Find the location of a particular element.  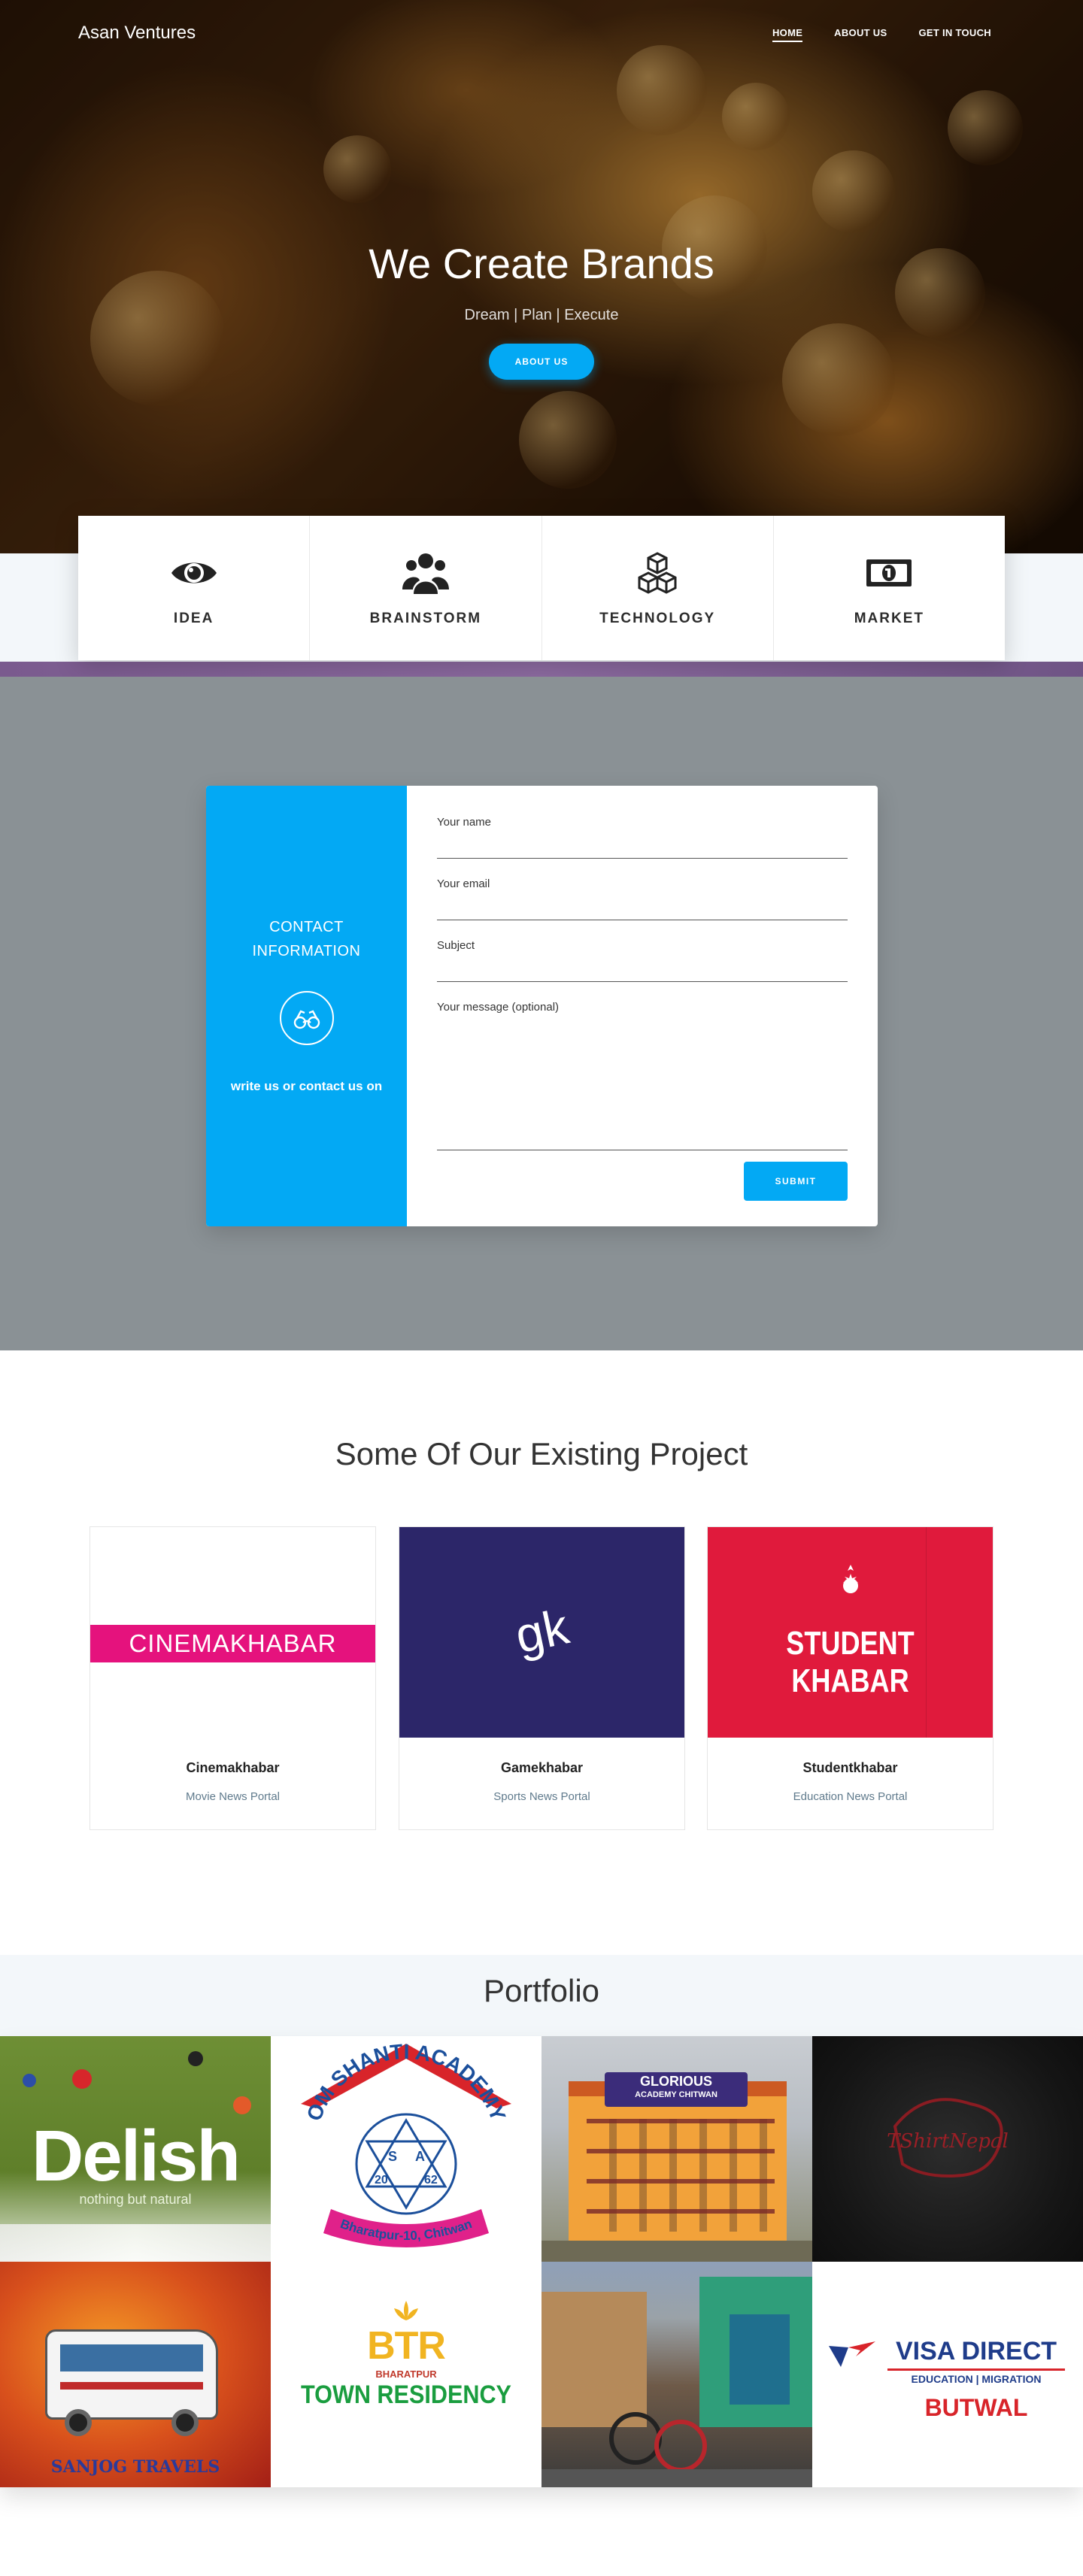

feature-label: BRAINSTORM is located at coordinates (425, 618).